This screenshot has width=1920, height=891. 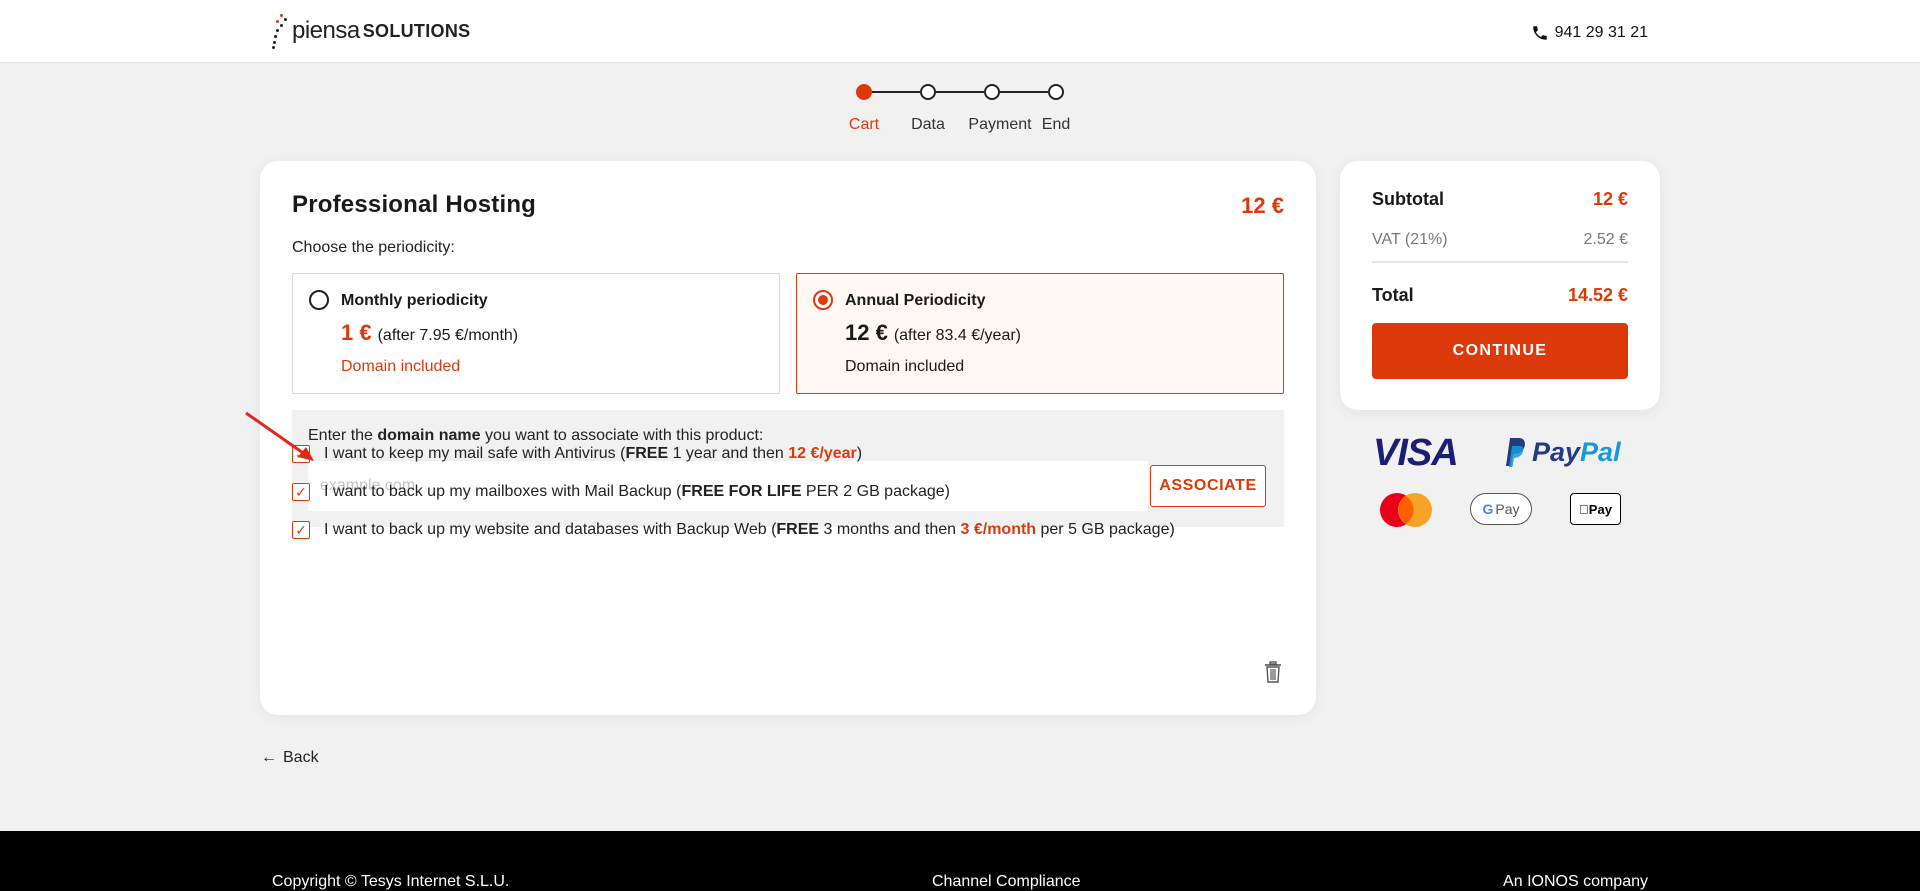 What do you see at coordinates (301, 492) in the screenshot?
I see `addon-mail-backup-checkbox: ✓` at bounding box center [301, 492].